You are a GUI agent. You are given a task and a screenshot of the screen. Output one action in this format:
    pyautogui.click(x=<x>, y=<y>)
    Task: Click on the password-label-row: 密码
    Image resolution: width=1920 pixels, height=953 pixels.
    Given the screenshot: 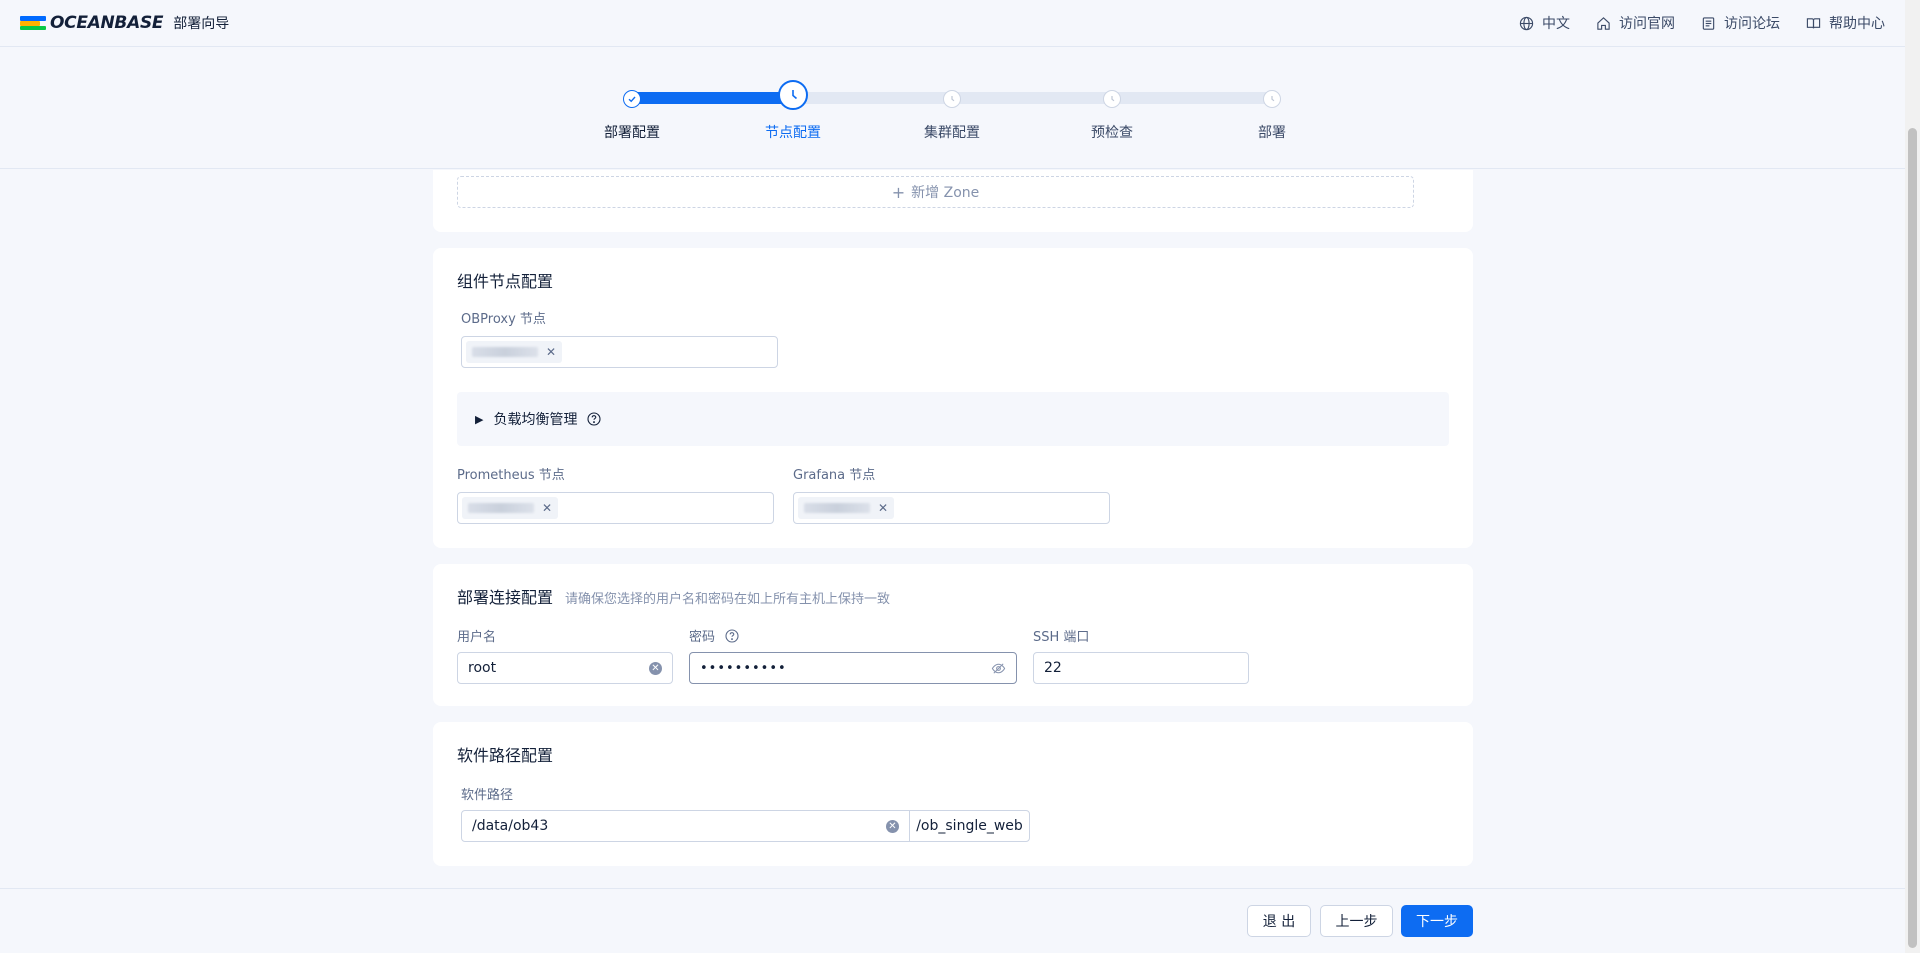 What is the action you would take?
    pyautogui.click(x=714, y=635)
    